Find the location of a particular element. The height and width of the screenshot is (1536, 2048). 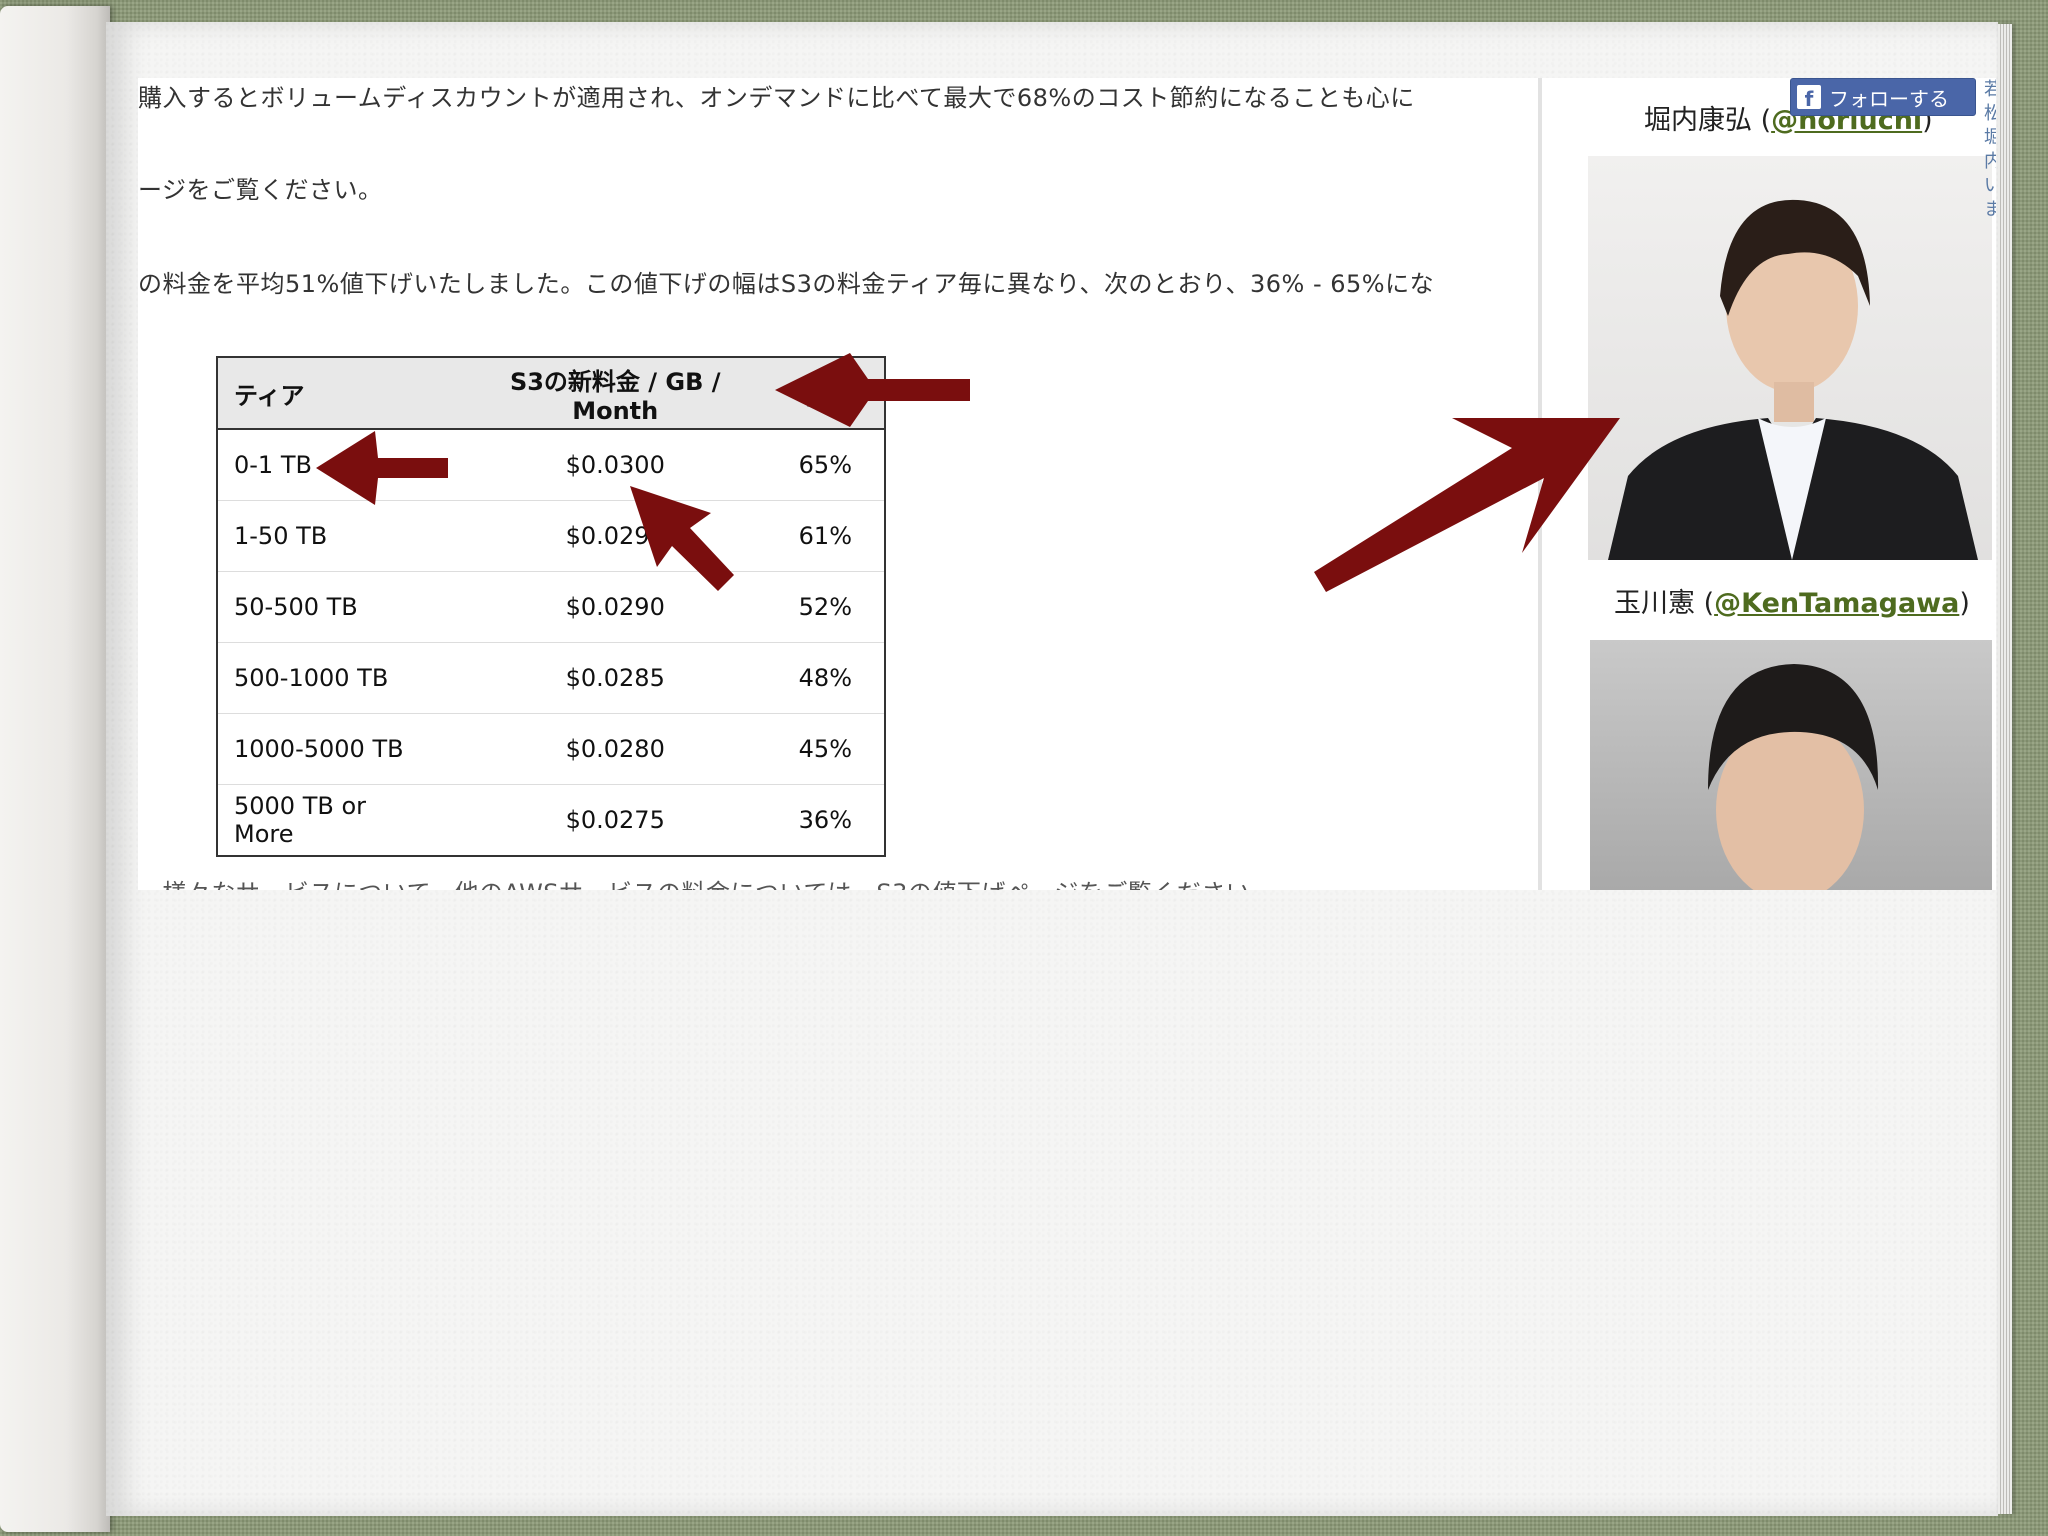

table-row: 5000 TB or More $0.0275 36% is located at coordinates (551, 820).